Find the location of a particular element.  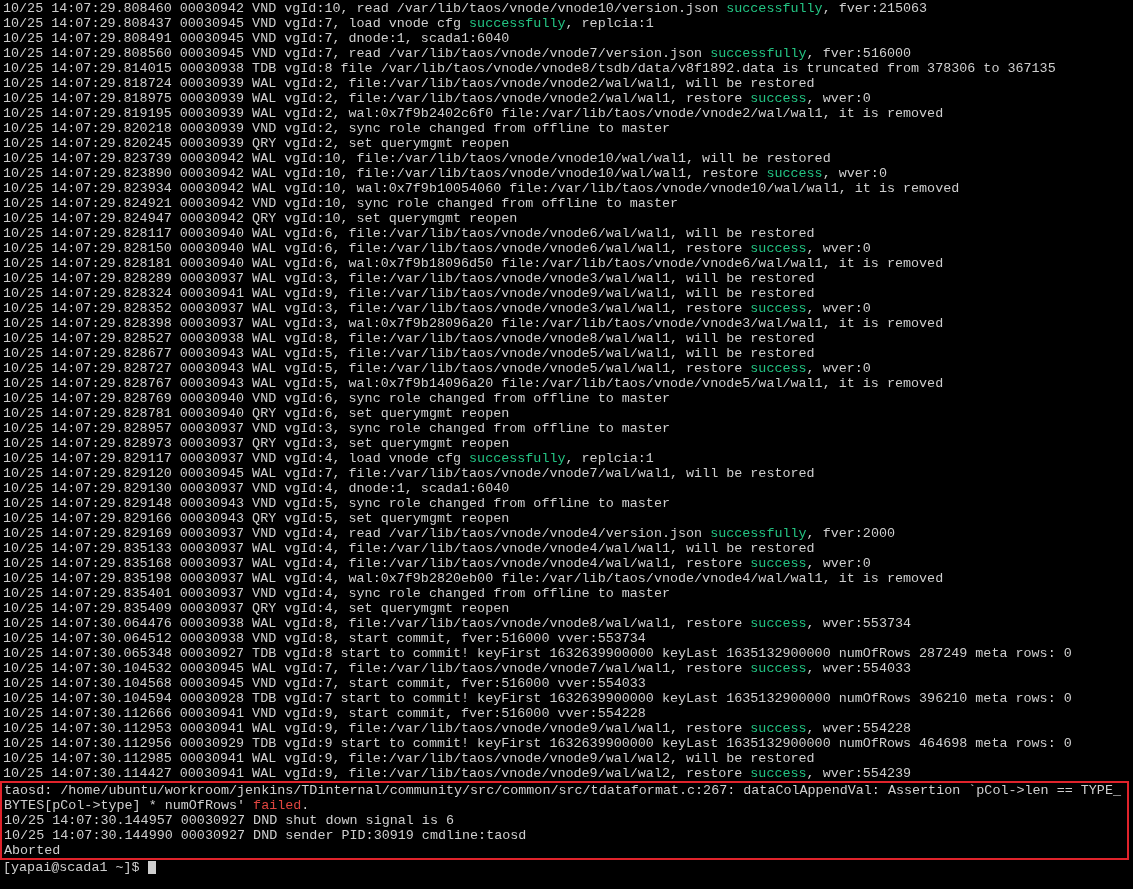

log-line: 10/25 14:07:29.829130 00030937 VND vgId:4, dnode:1, scada1:6040 is located at coordinates (257, 488).